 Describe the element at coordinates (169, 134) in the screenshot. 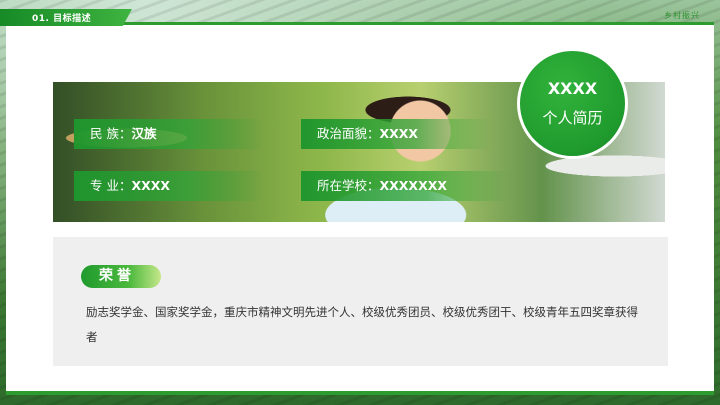

I see `field-ethnicity: 民 族：汉族` at that location.